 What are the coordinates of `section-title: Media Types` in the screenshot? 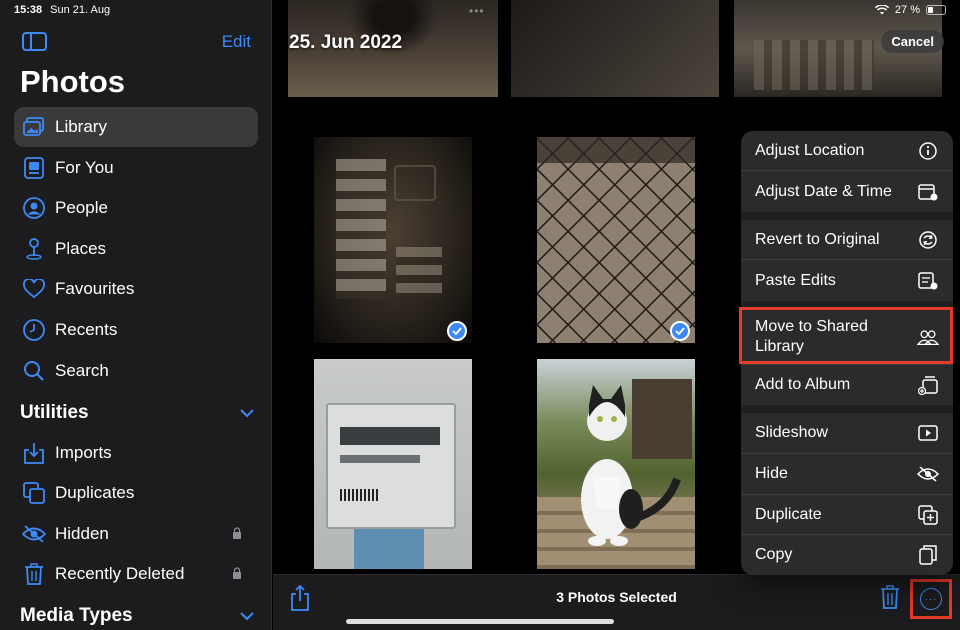 It's located at (76, 615).